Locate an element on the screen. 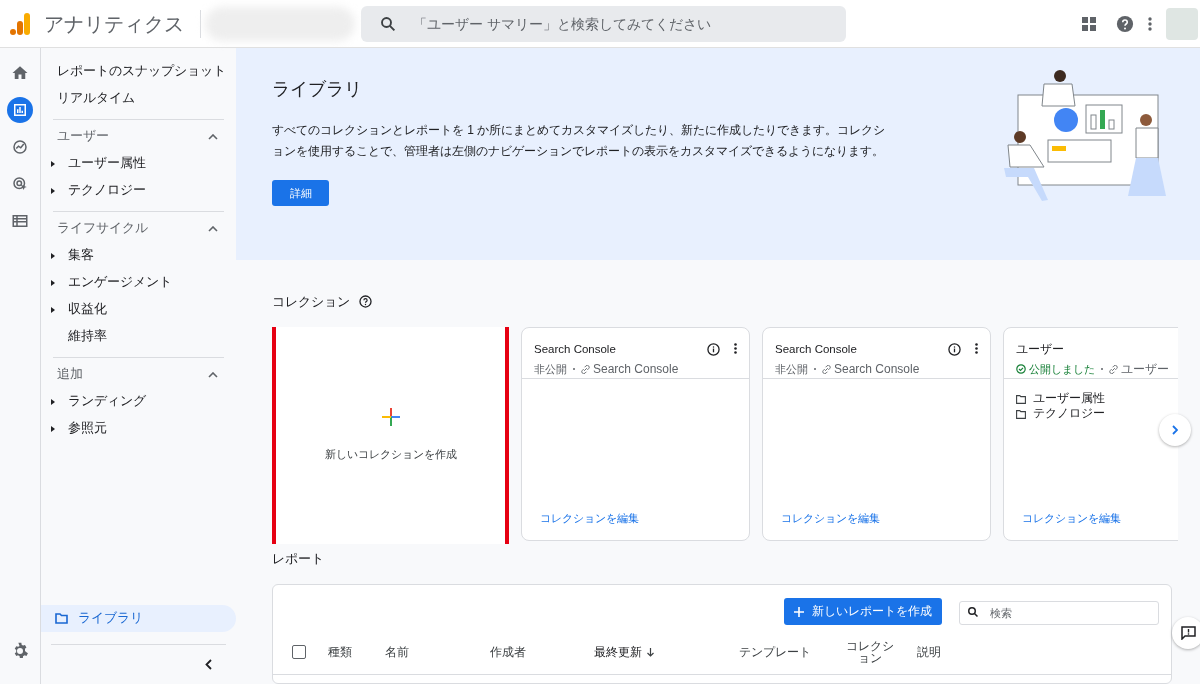 The width and height of the screenshot is (1200, 684). column-header: 種類 is located at coordinates (340, 652).